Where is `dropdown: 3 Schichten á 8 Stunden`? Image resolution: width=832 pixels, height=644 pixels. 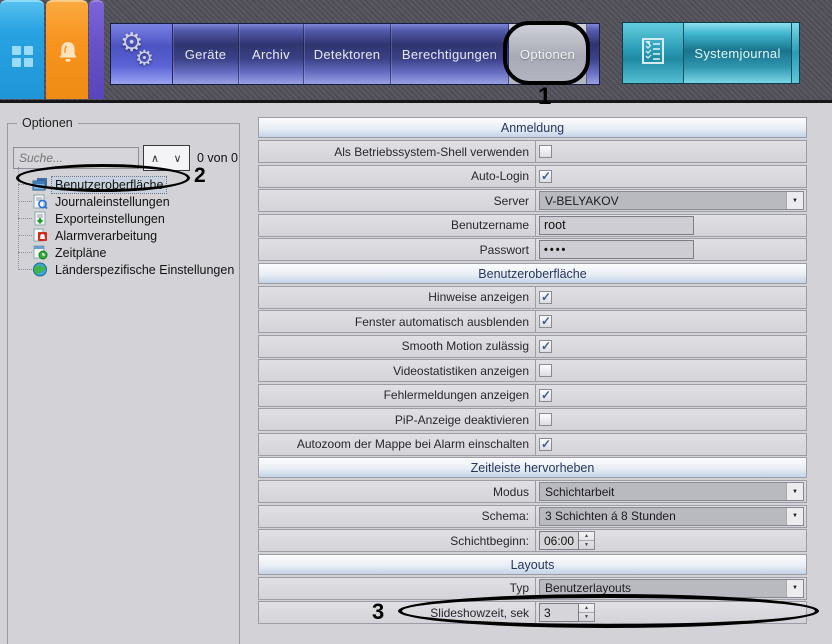 dropdown: 3 Schichten á 8 Stunden is located at coordinates (671, 516).